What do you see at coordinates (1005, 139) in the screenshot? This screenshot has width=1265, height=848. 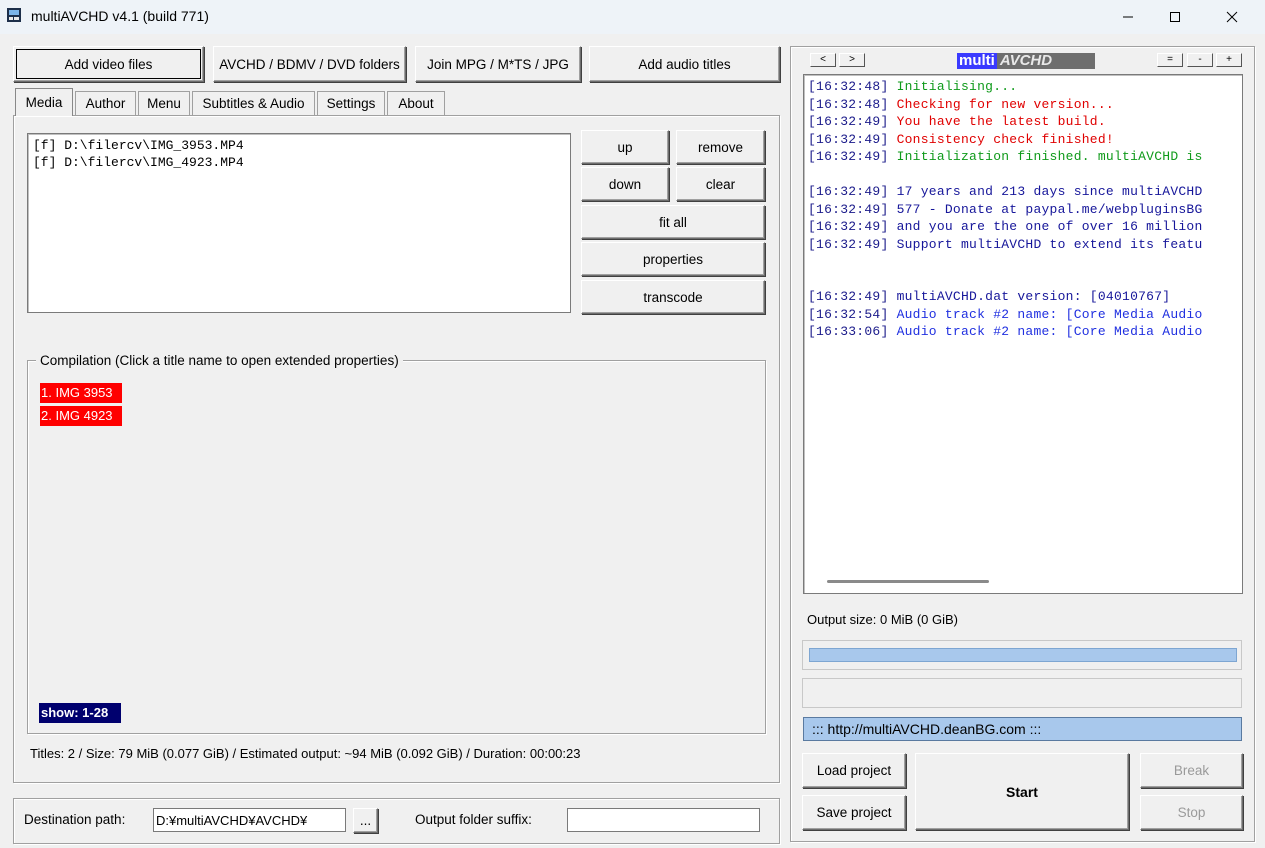 I see `log-message: Consistency check finished!` at bounding box center [1005, 139].